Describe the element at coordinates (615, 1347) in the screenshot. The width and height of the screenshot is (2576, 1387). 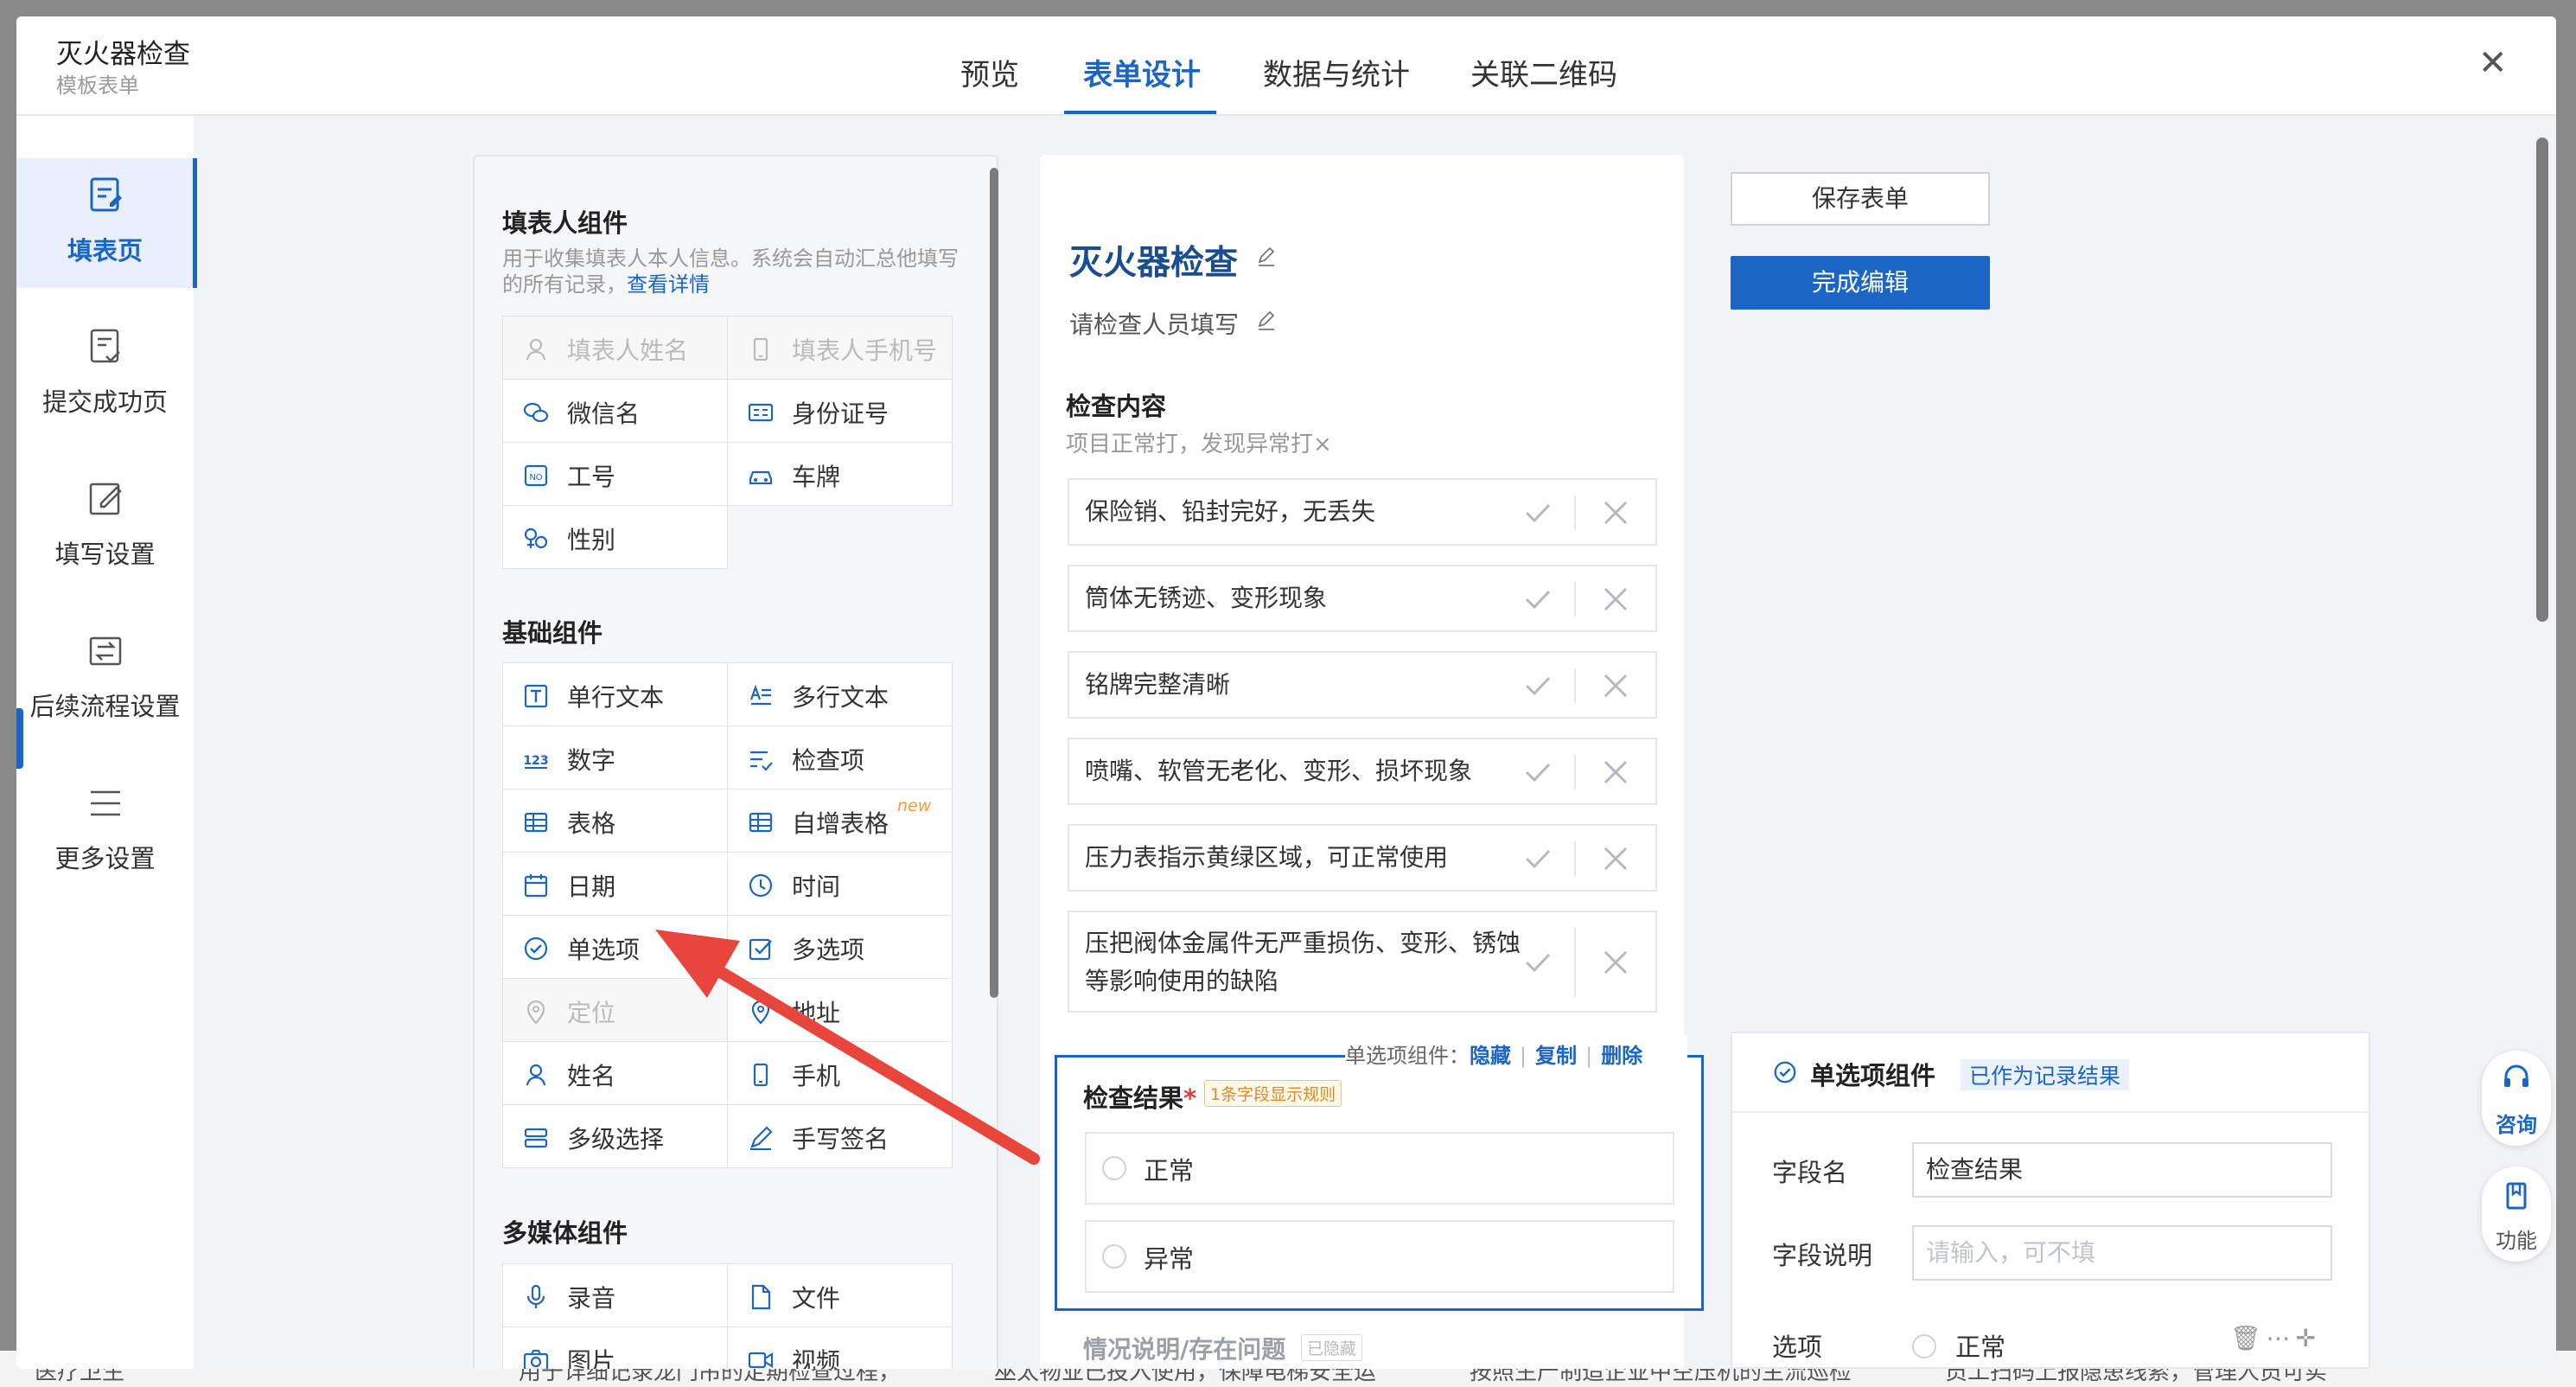
I see `component-image: 图片` at that location.